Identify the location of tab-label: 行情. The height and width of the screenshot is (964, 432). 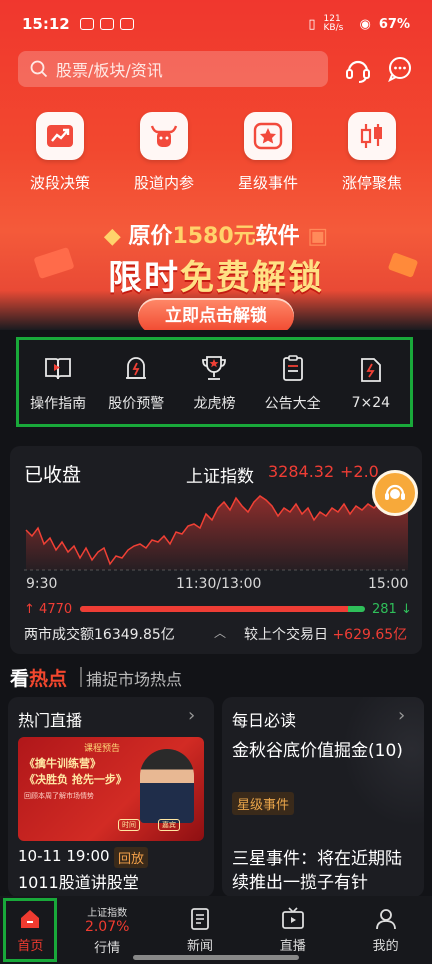
(107, 948).